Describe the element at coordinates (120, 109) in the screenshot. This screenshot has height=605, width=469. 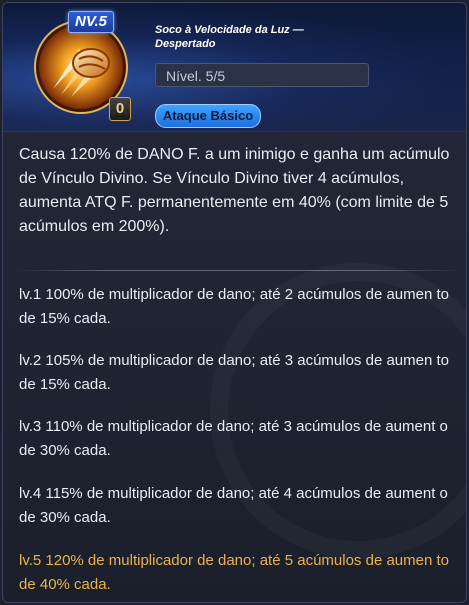
I see `skill-cost-badge: 0` at that location.